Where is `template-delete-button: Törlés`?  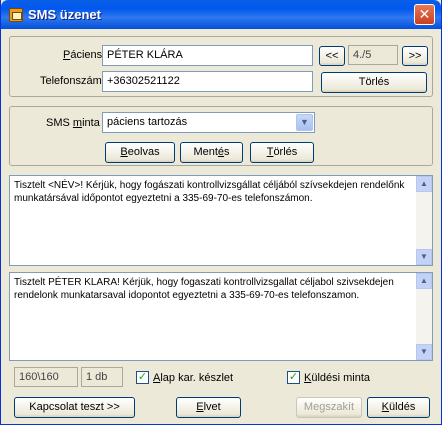 template-delete-button: Törlés is located at coordinates (282, 152).